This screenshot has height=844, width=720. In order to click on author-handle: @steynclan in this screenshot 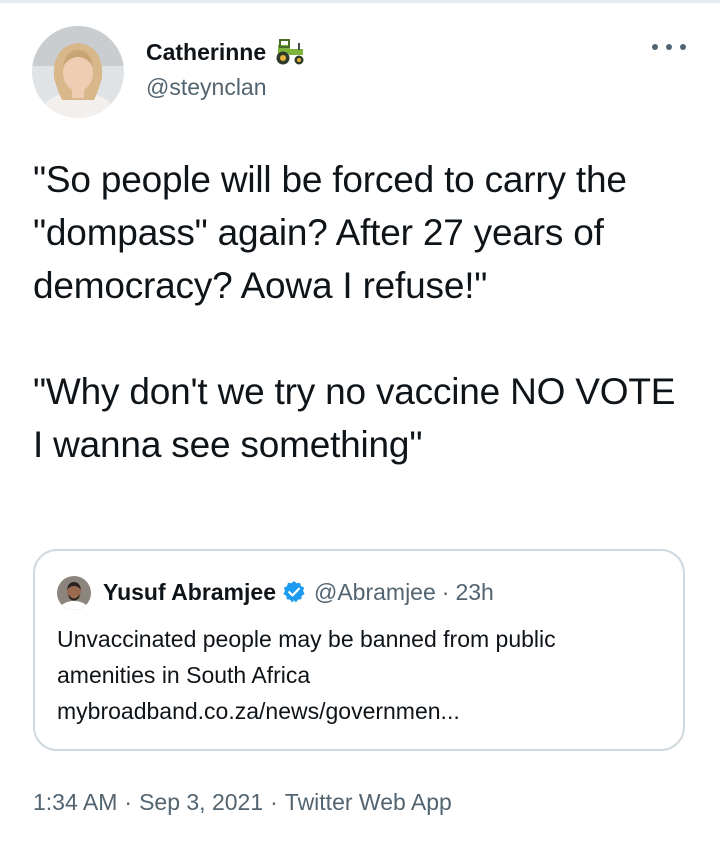, I will do `click(206, 87)`.